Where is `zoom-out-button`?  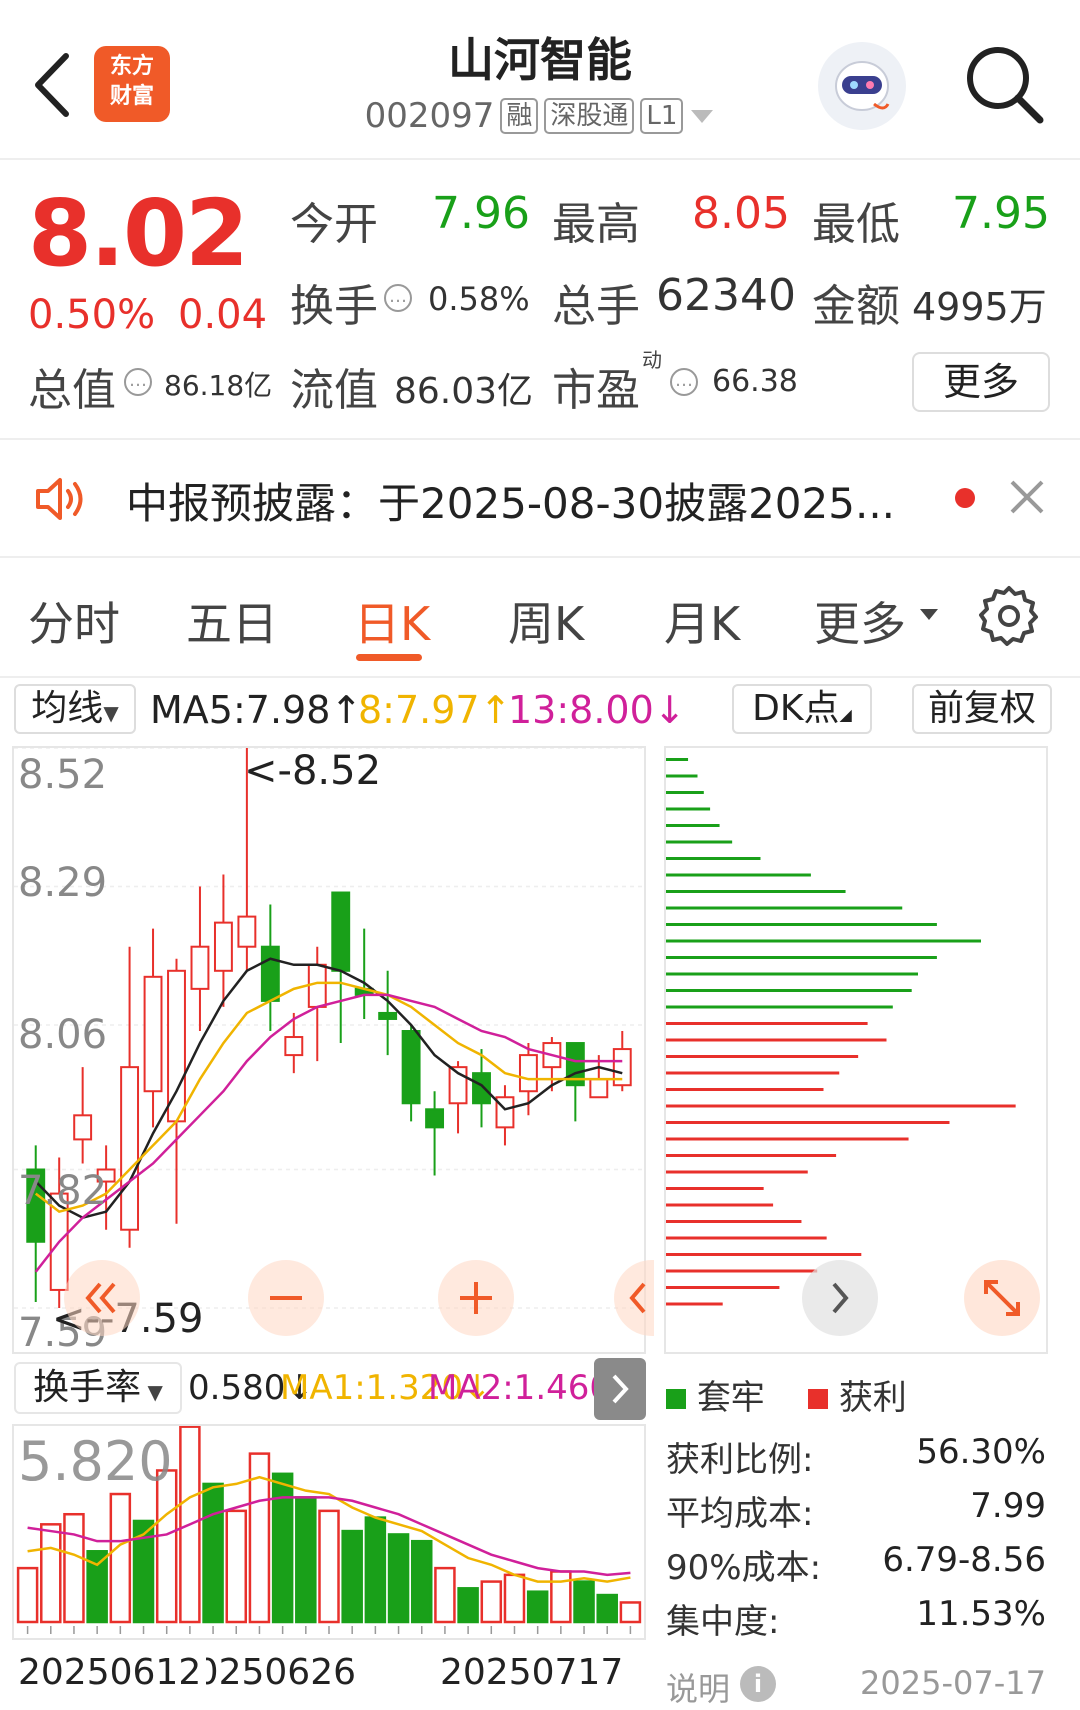 zoom-out-button is located at coordinates (286, 1298).